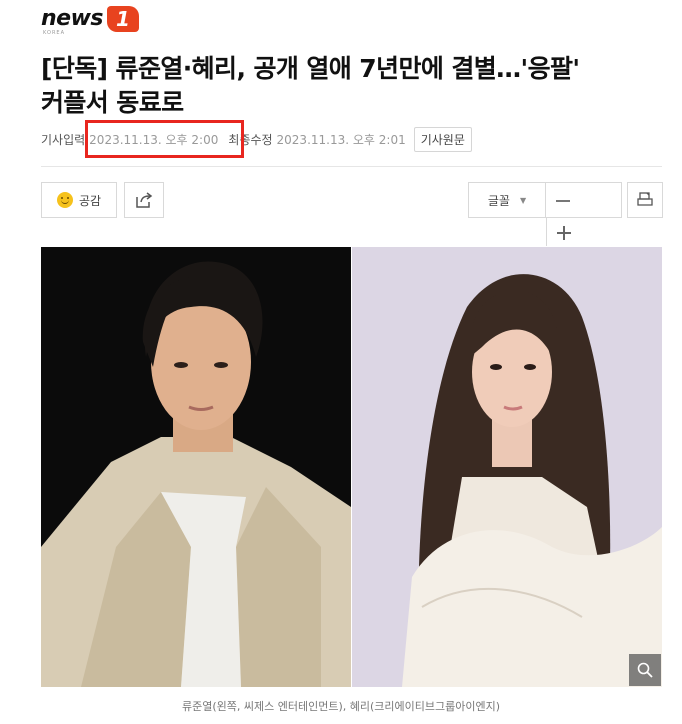 This screenshot has height=724, width=682. I want to click on font-label: 글꼴, so click(498, 200).